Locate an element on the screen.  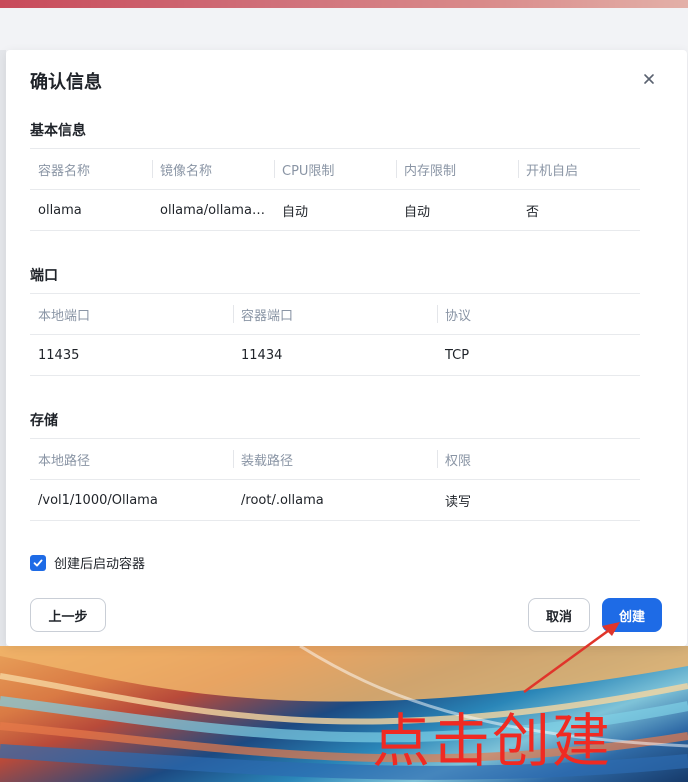
annotation-text: 点击创建 is located at coordinates (492, 741).